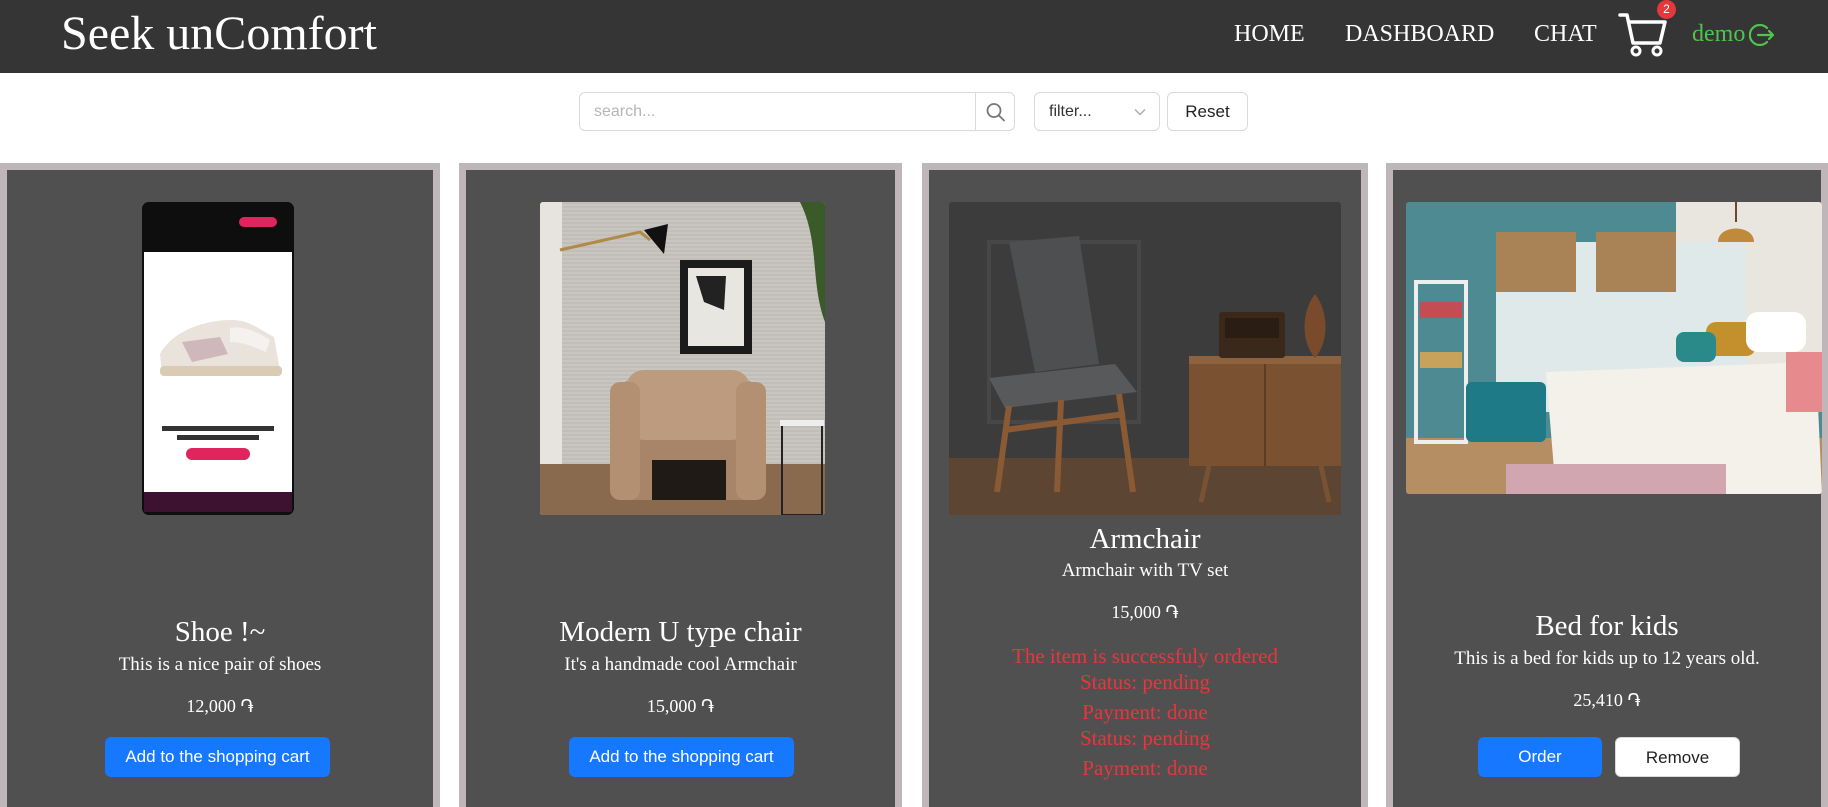 The image size is (1828, 807). Describe the element at coordinates (220, 706) in the screenshot. I see `product-price: 12,000 ֏` at that location.